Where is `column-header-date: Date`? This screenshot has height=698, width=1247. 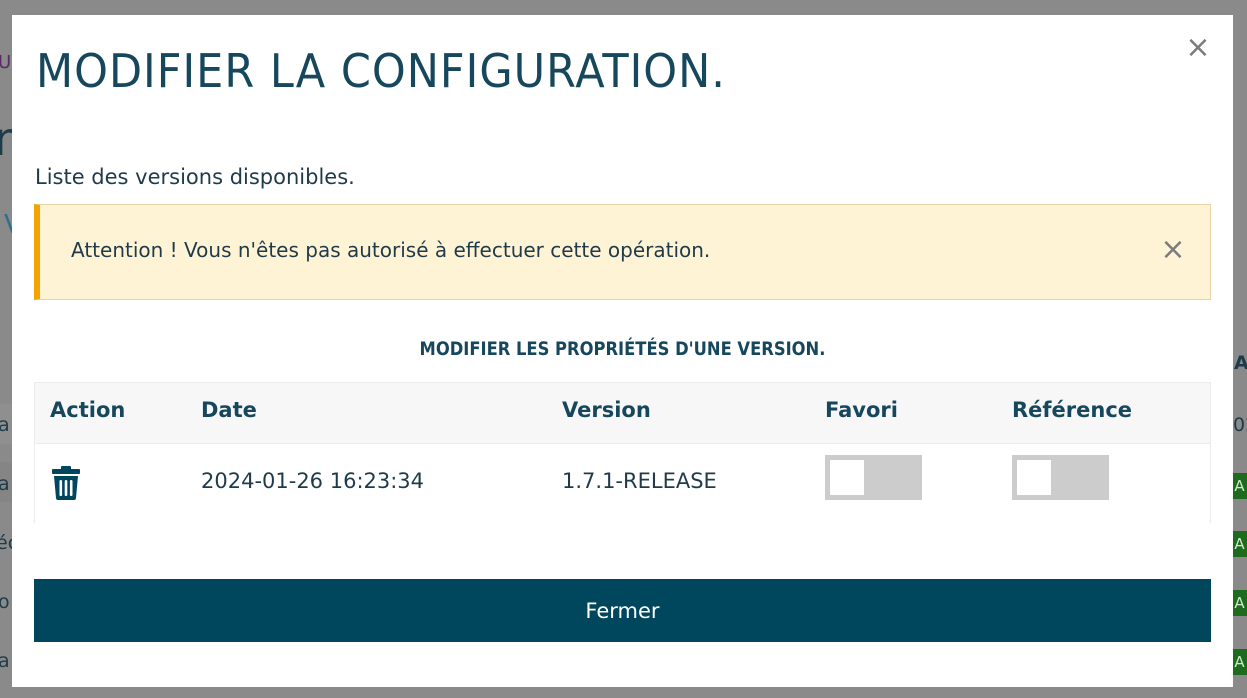
column-header-date: Date is located at coordinates (229, 410).